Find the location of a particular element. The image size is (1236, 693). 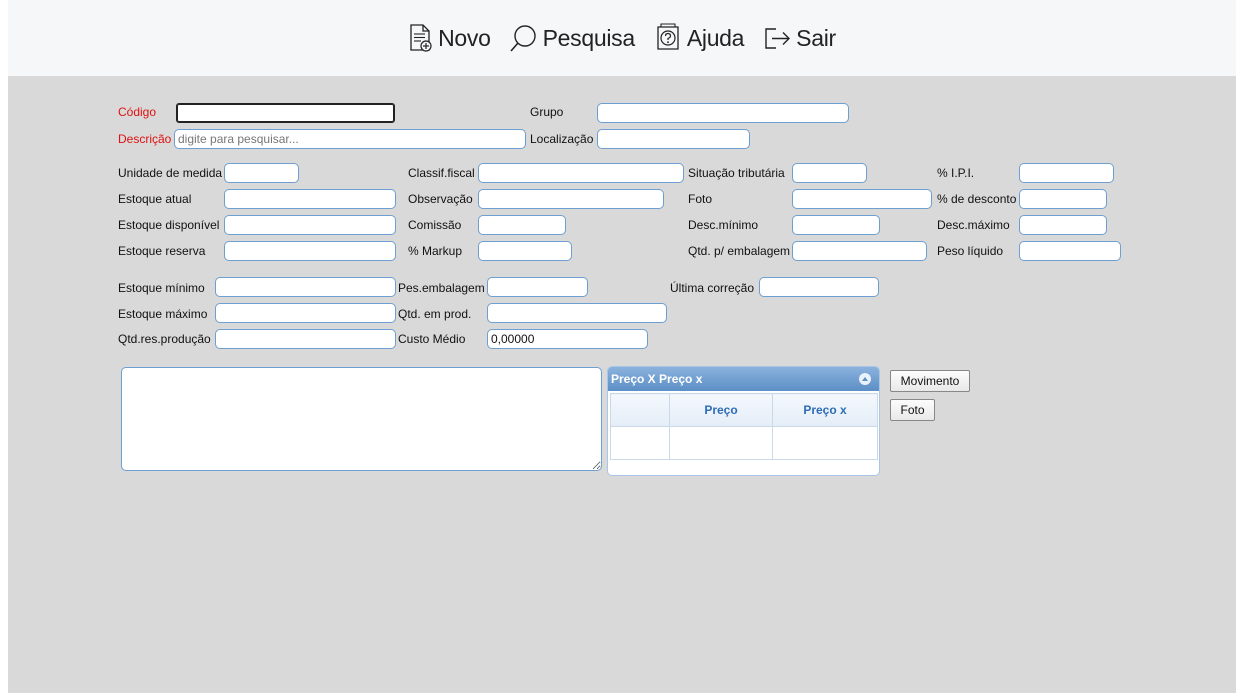

pes-embalagem-label: Pes.embalagem is located at coordinates (441, 288).